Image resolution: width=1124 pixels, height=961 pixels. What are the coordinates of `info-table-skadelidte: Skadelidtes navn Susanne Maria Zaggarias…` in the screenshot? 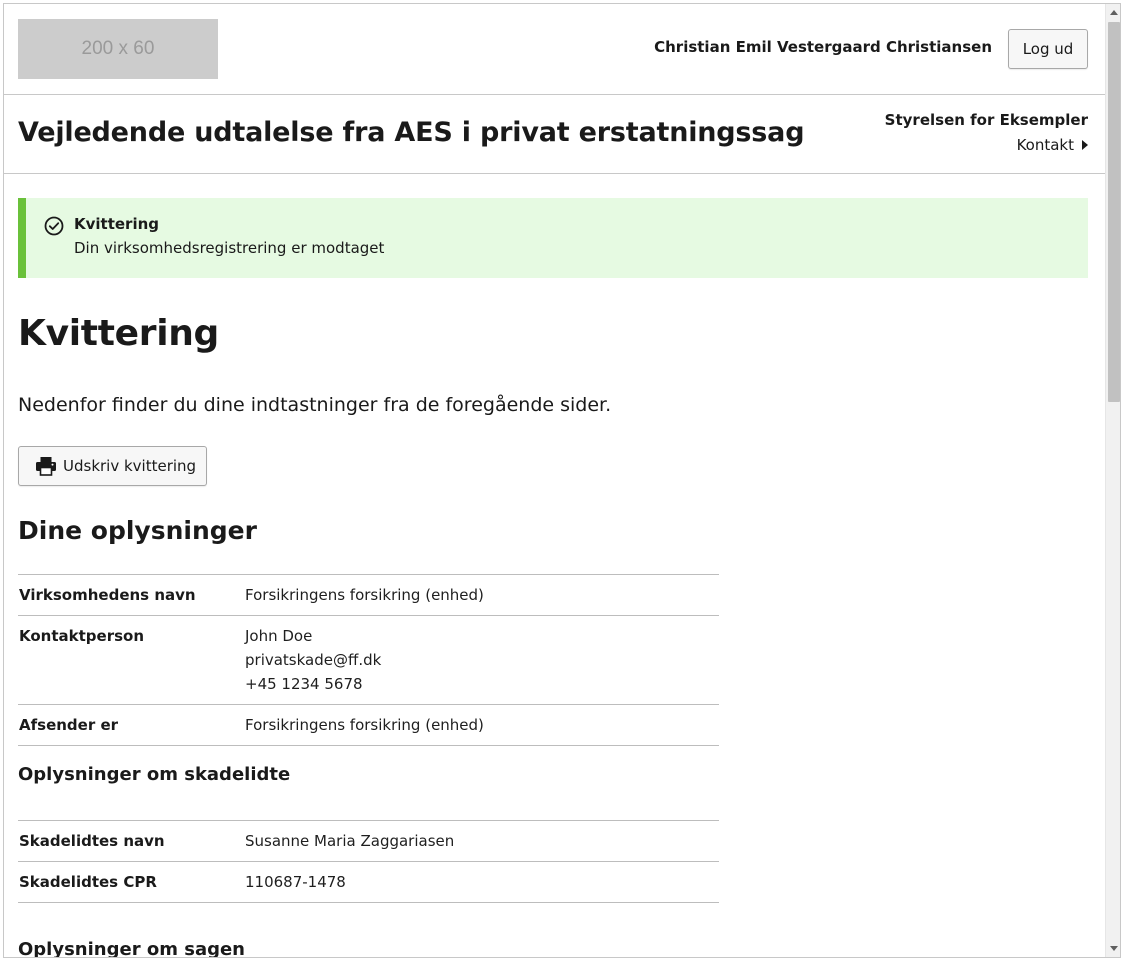 It's located at (368, 861).